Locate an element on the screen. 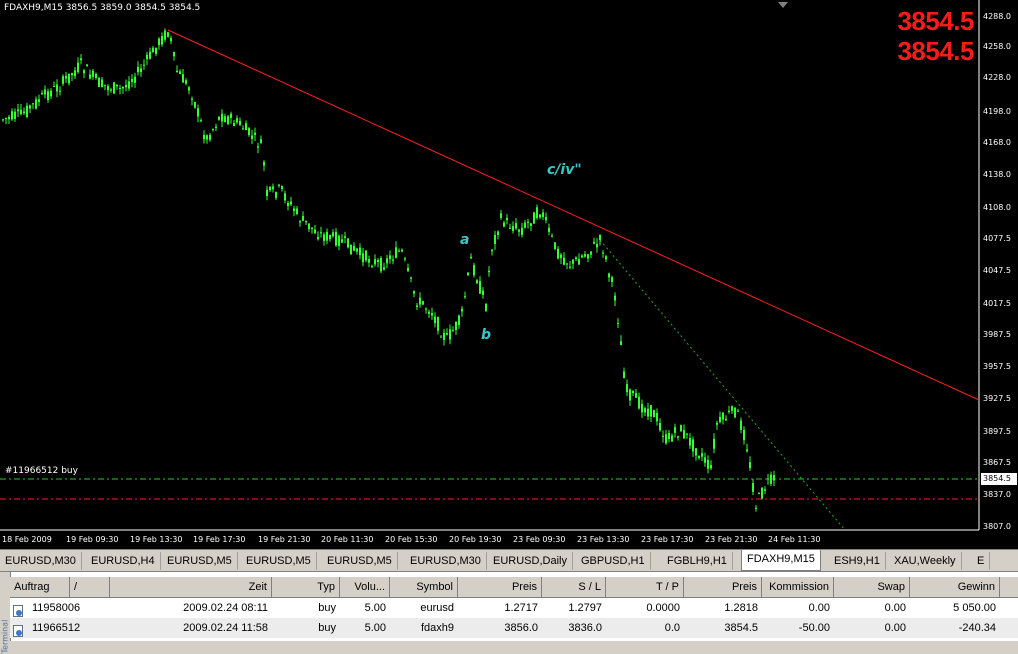 Image resolution: width=1018 pixels, height=654 pixels. time-tick-label: 20 Feb 19:30 is located at coordinates (475, 539).